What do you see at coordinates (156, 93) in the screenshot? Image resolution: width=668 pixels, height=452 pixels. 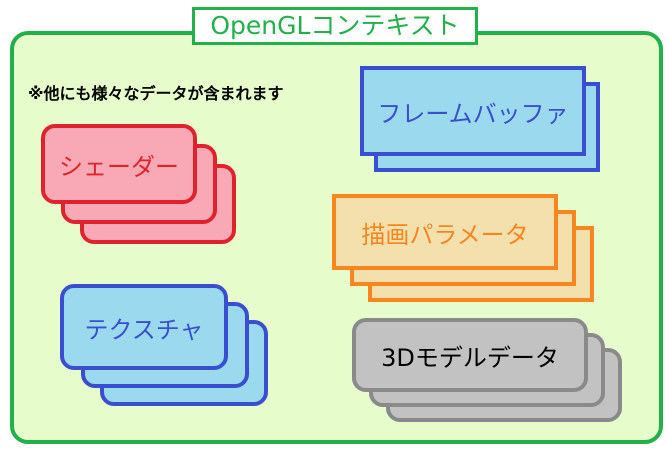 I see `additional-data-note: ※他にも様々なデータが含まれます` at bounding box center [156, 93].